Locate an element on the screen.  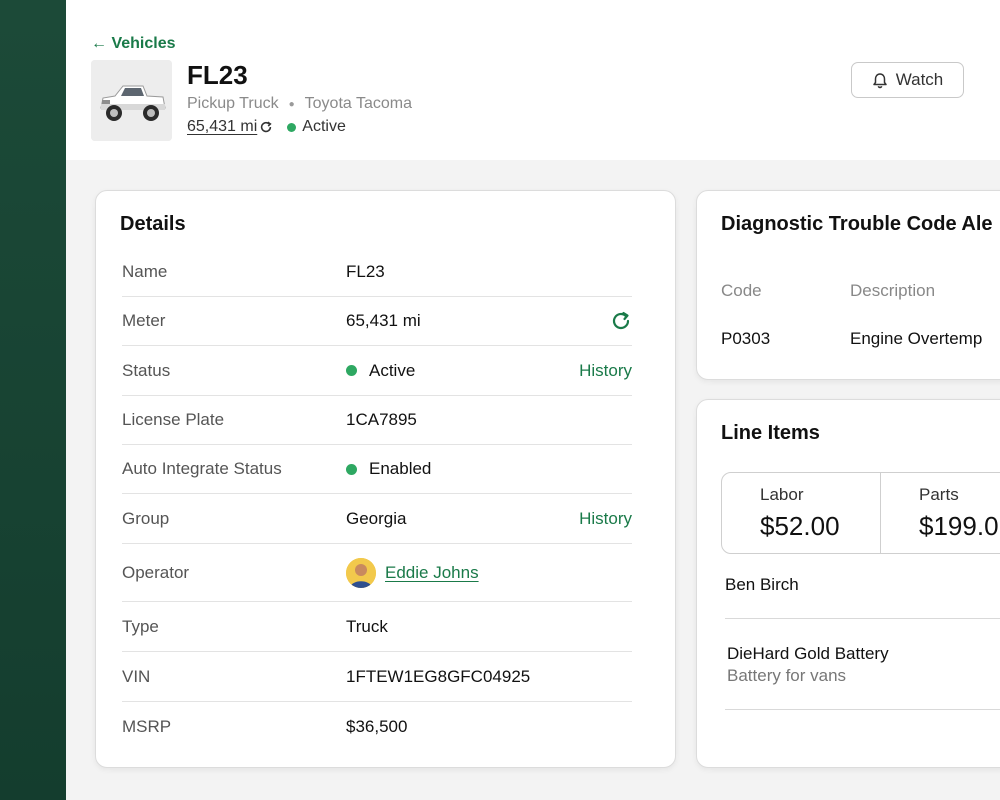
detail-value: 1FTEW1EG8GFC04925 is located at coordinates (438, 676).